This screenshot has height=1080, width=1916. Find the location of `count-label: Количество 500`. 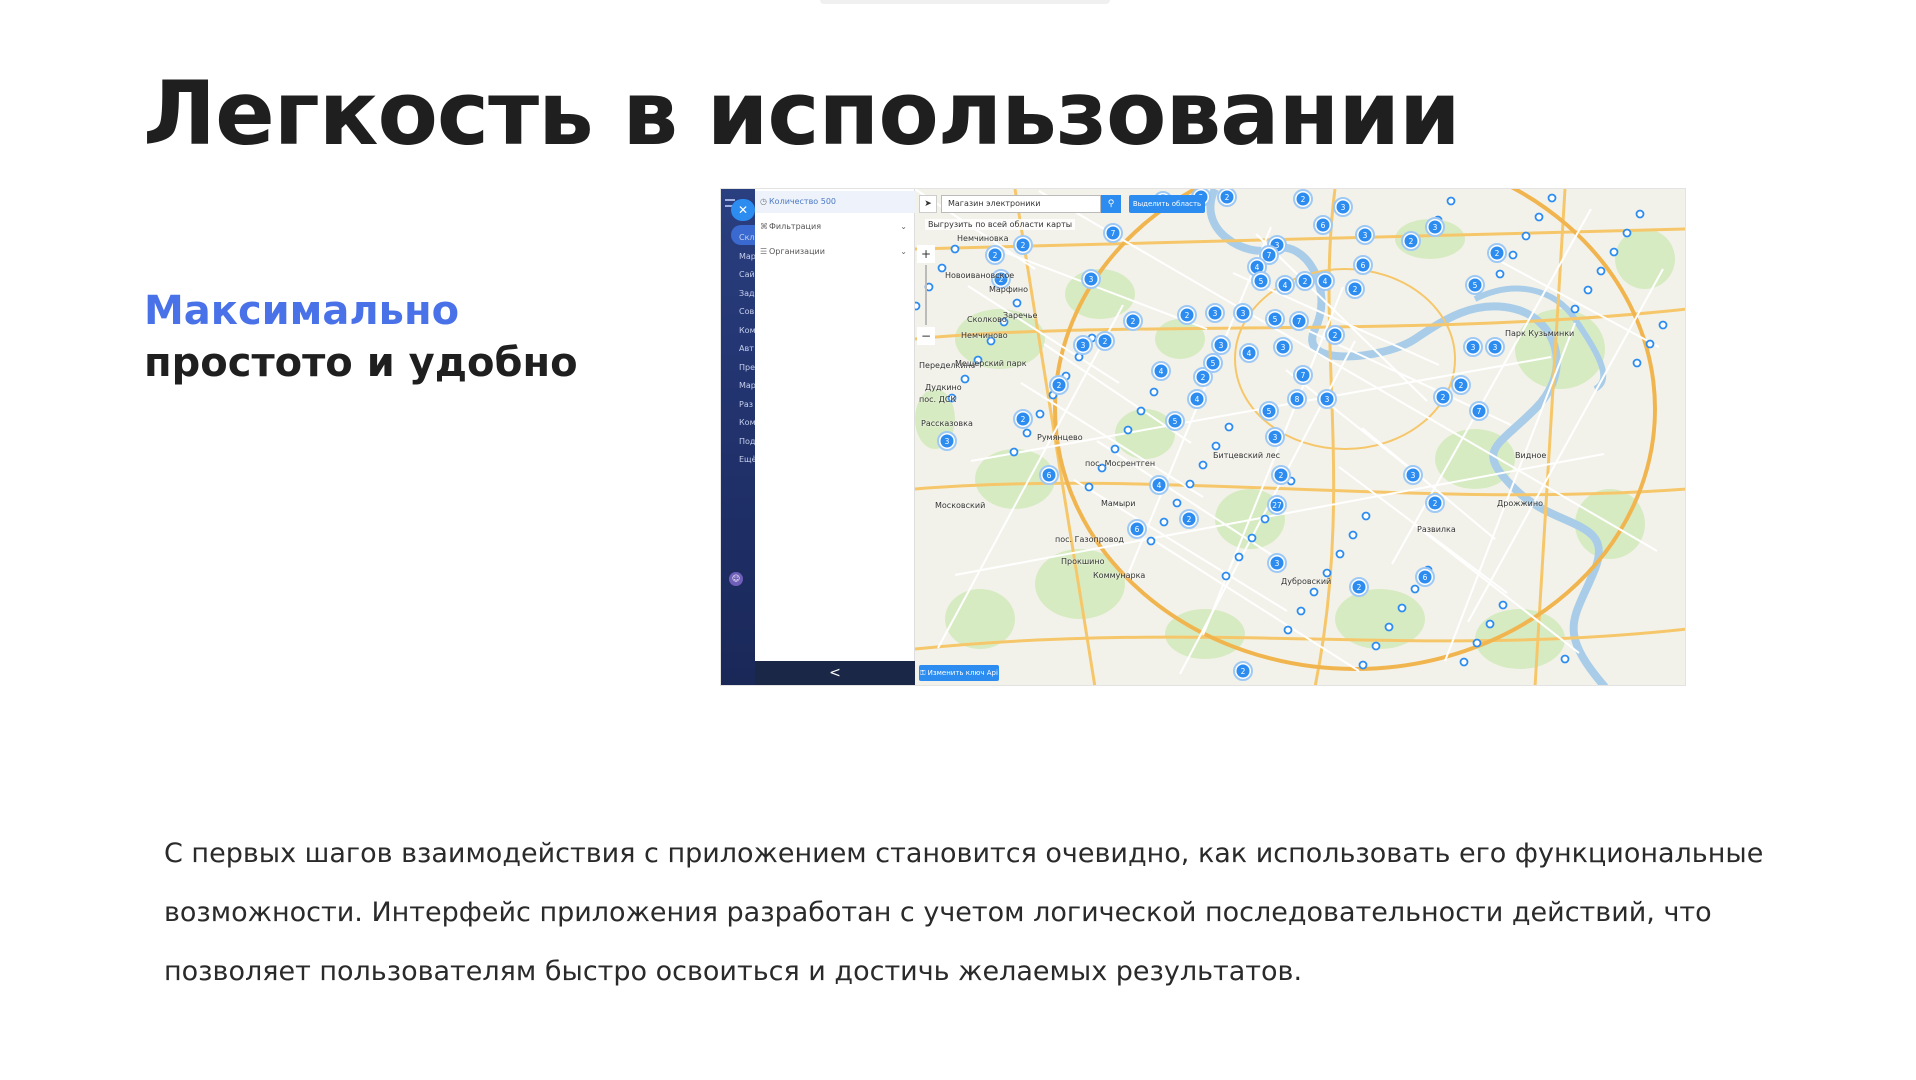

count-label: Количество 500 is located at coordinates (803, 201).